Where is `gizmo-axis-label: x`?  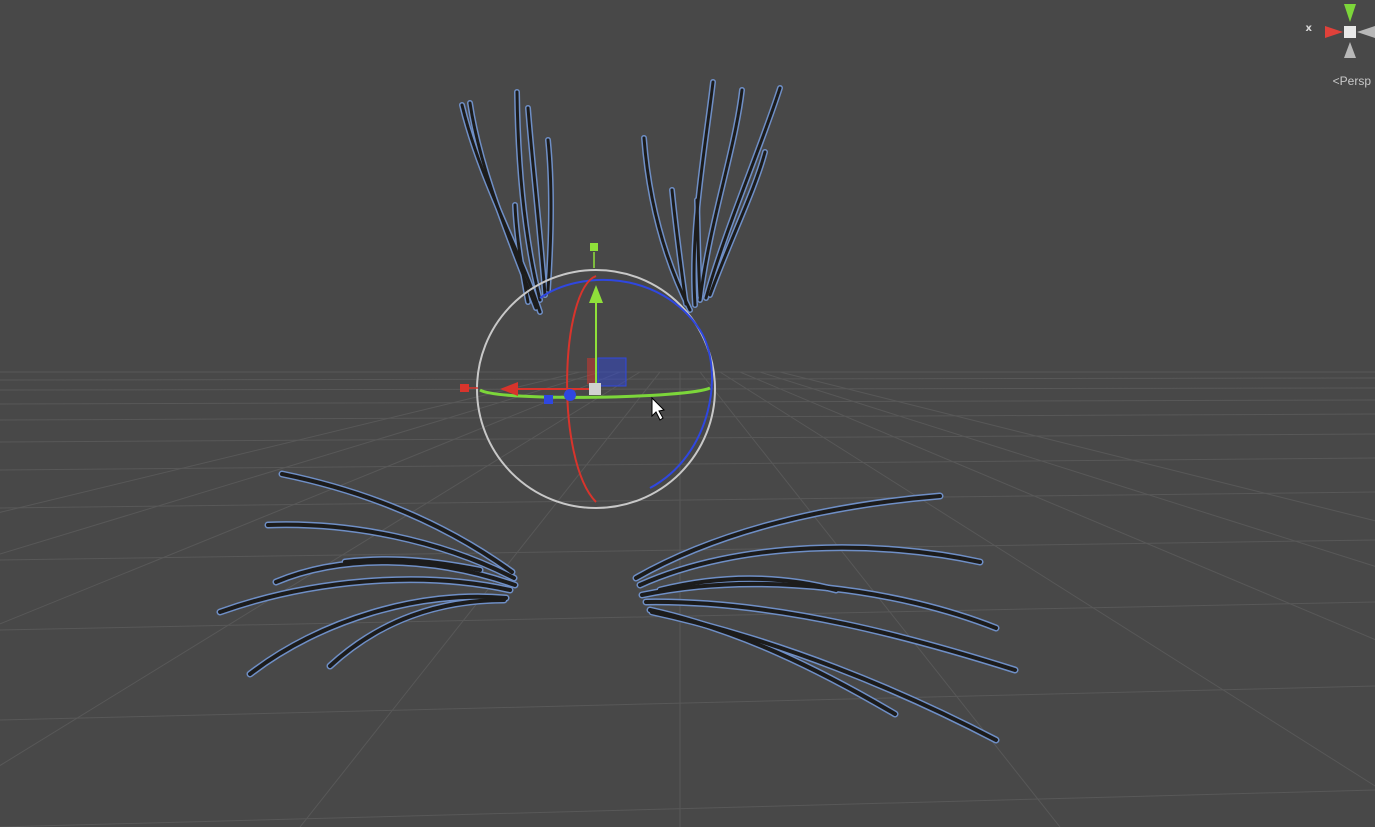 gizmo-axis-label: x is located at coordinates (1308, 28).